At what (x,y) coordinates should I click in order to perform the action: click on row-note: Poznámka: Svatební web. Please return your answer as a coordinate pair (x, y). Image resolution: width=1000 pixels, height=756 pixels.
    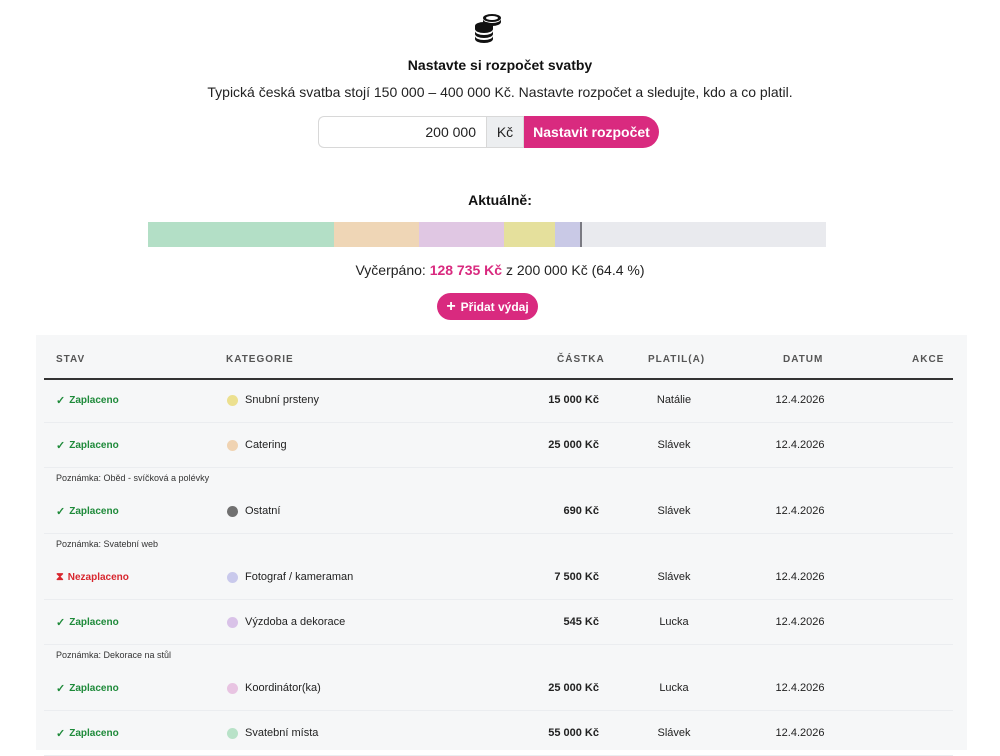
    Looking at the image, I should click on (107, 544).